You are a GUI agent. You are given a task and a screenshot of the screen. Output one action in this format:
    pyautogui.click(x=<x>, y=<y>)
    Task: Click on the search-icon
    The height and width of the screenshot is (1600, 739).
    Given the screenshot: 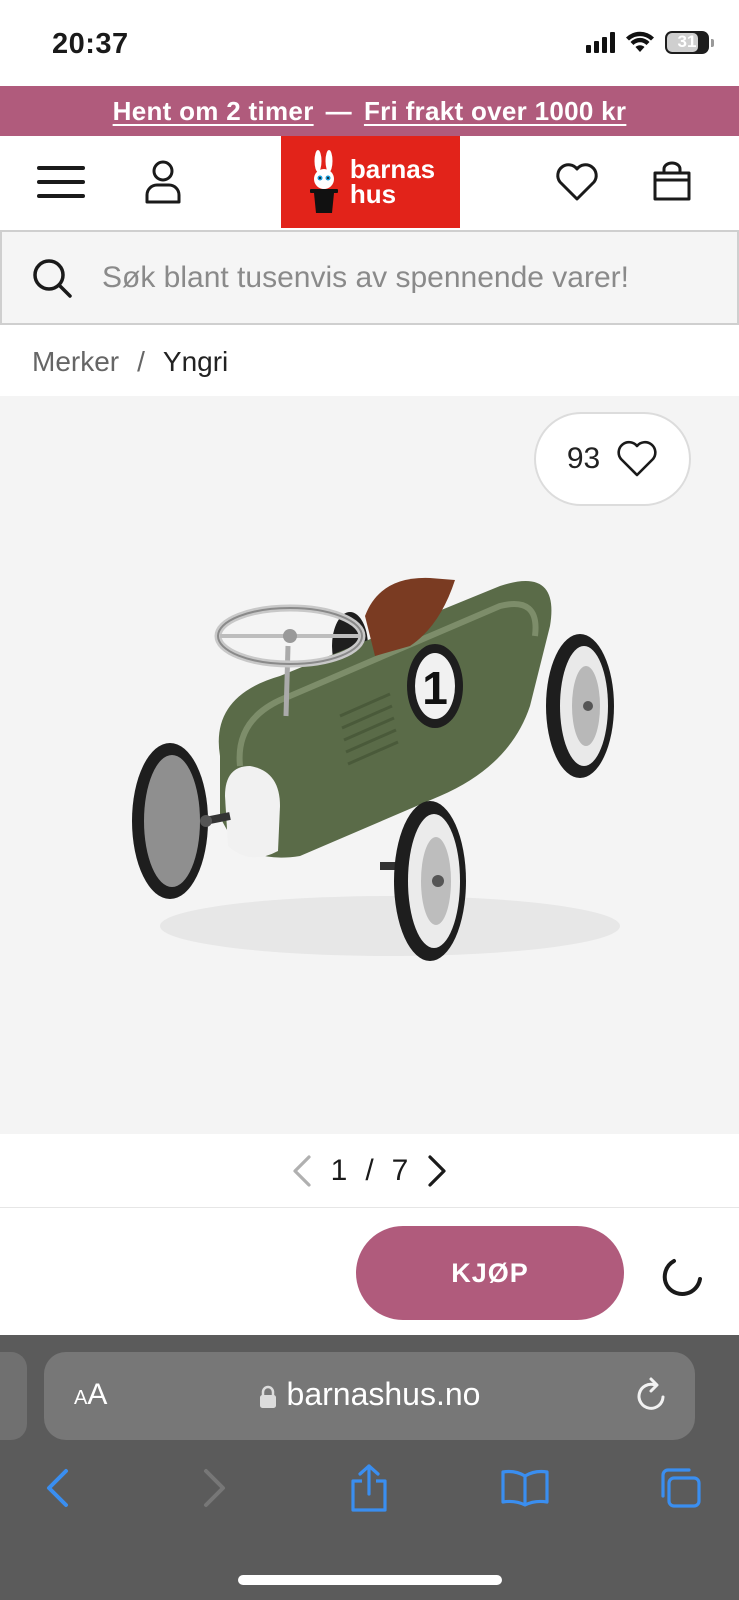 What is the action you would take?
    pyautogui.click(x=52, y=278)
    